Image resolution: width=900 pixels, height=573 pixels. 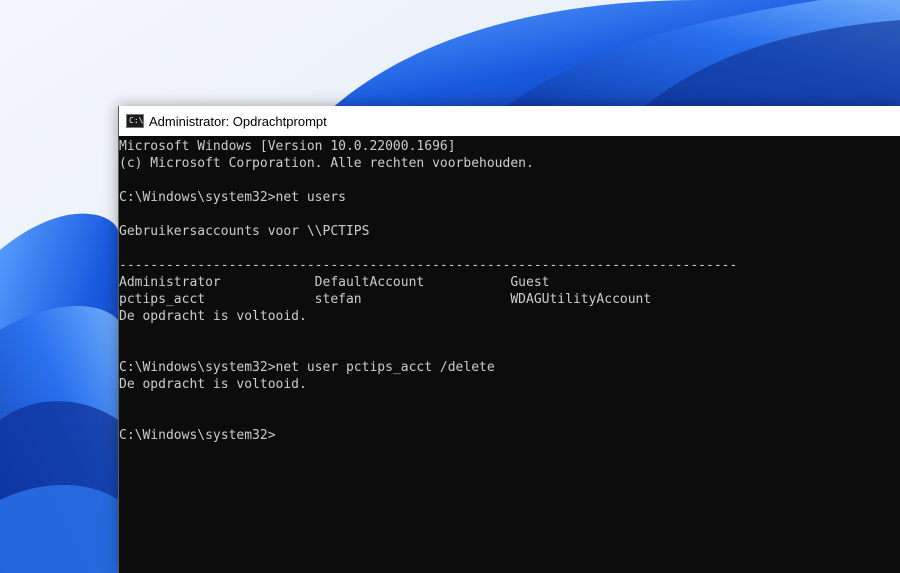 What do you see at coordinates (385, 299) in the screenshot?
I see `console-line: pctips_acct stefan WDAGUtilityAccount` at bounding box center [385, 299].